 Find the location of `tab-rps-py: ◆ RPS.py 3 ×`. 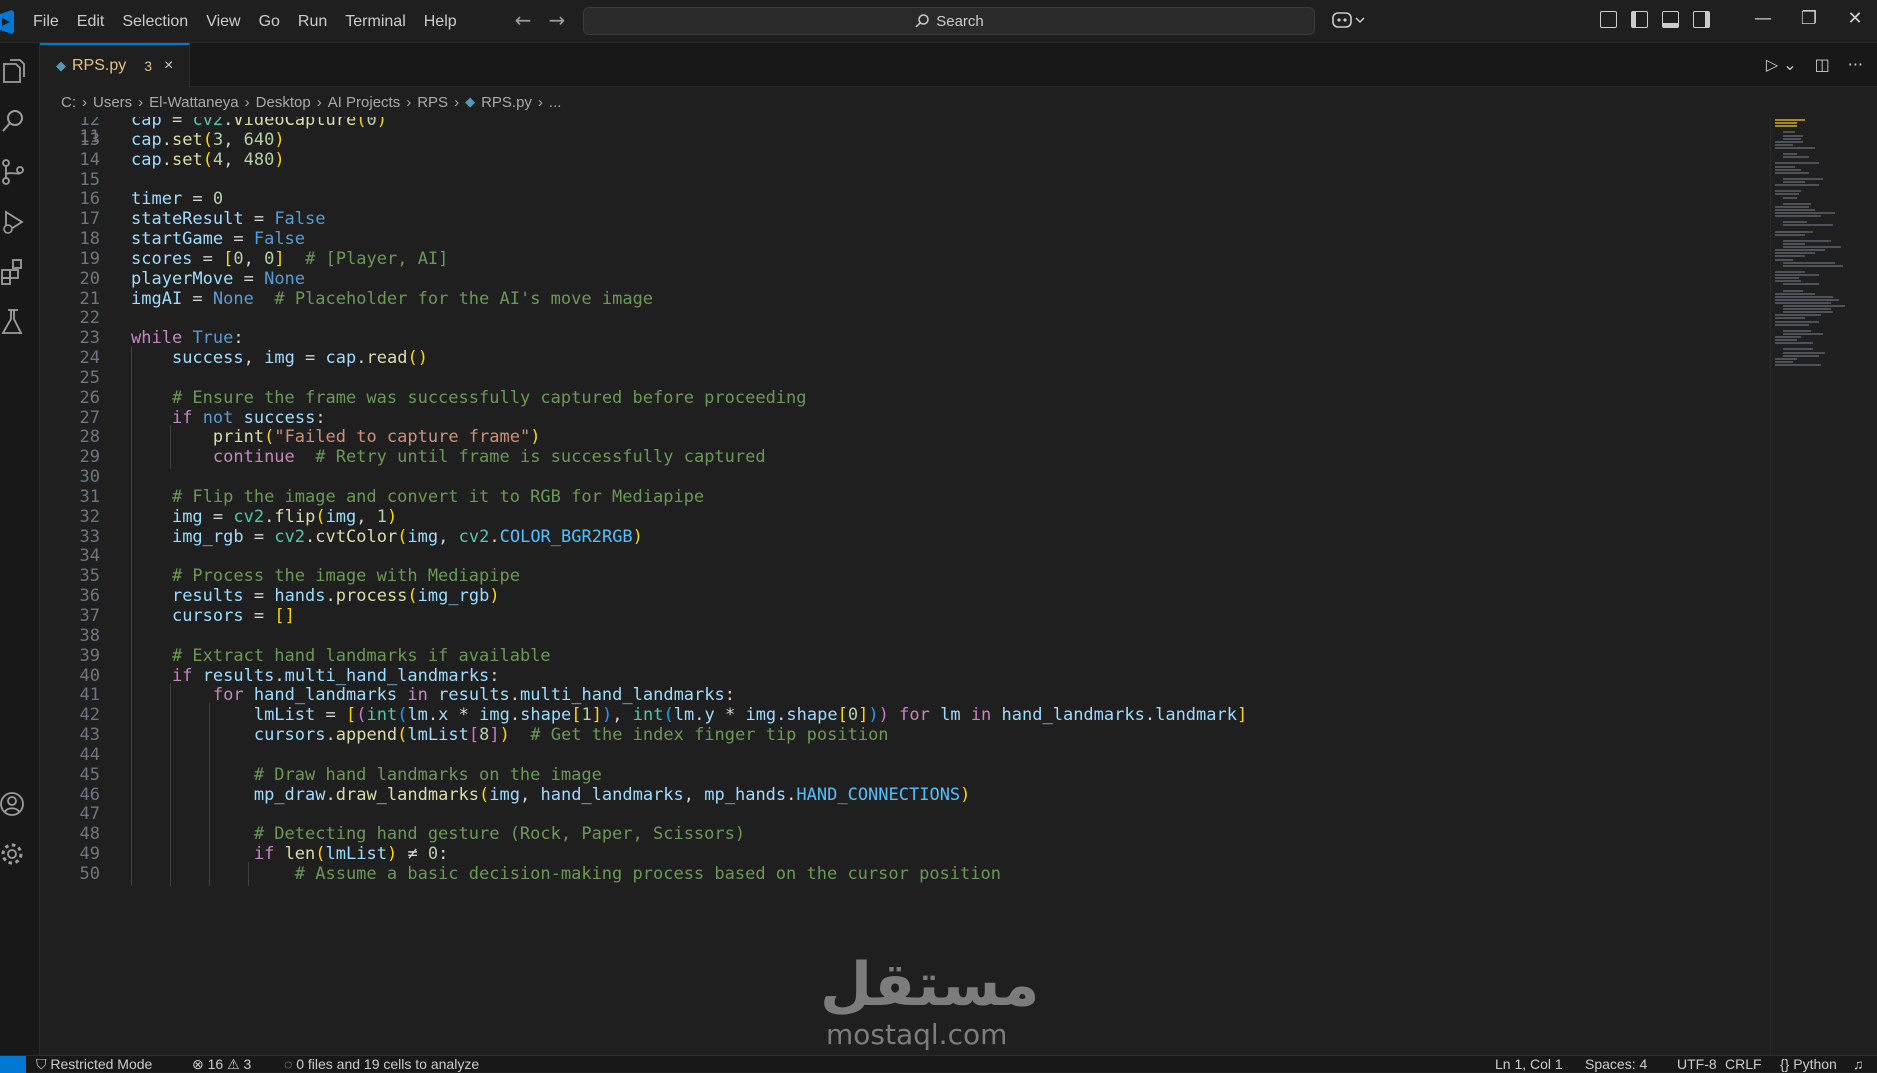

tab-rps-py: ◆ RPS.py 3 × is located at coordinates (115, 65).